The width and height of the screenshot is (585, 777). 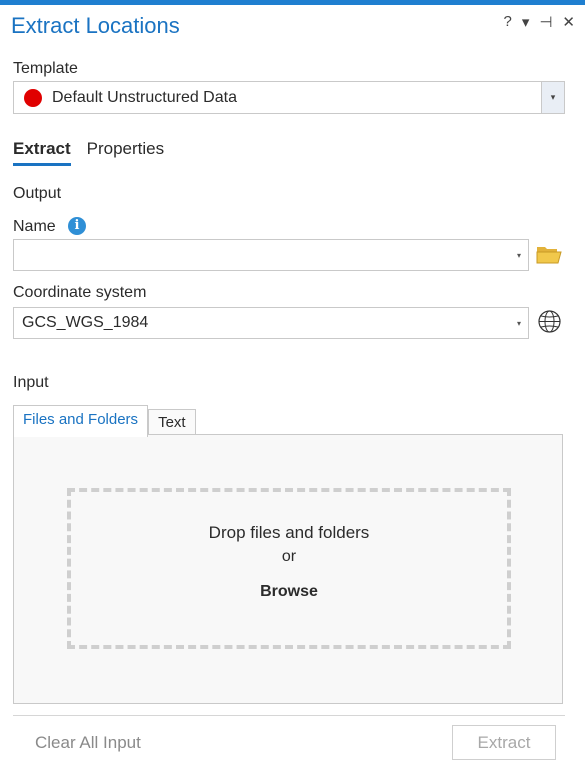 I want to click on help-icon: ?, so click(x=507, y=22).